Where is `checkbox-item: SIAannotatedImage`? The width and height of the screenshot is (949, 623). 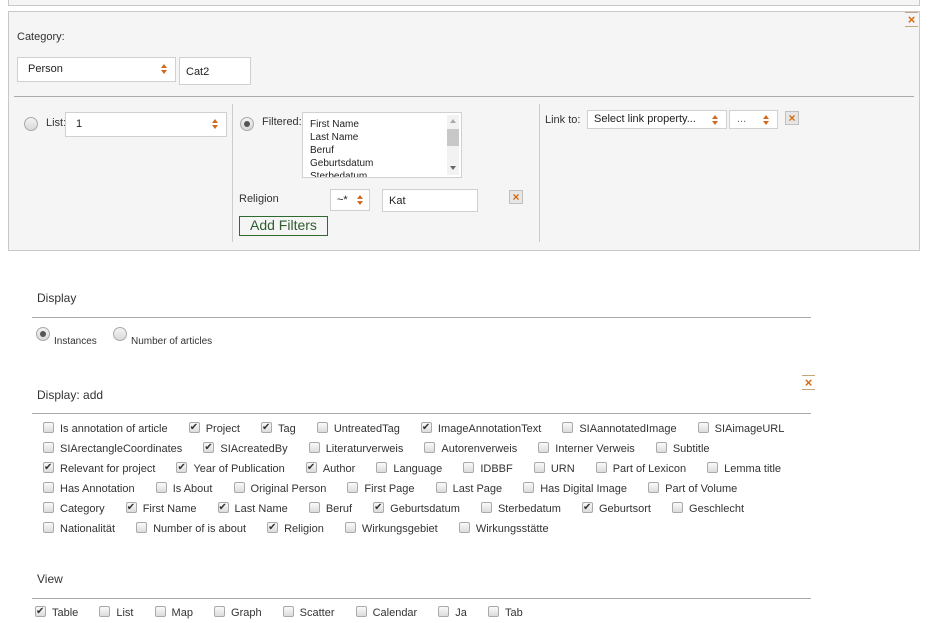 checkbox-item: SIAannotatedImage is located at coordinates (615, 428).